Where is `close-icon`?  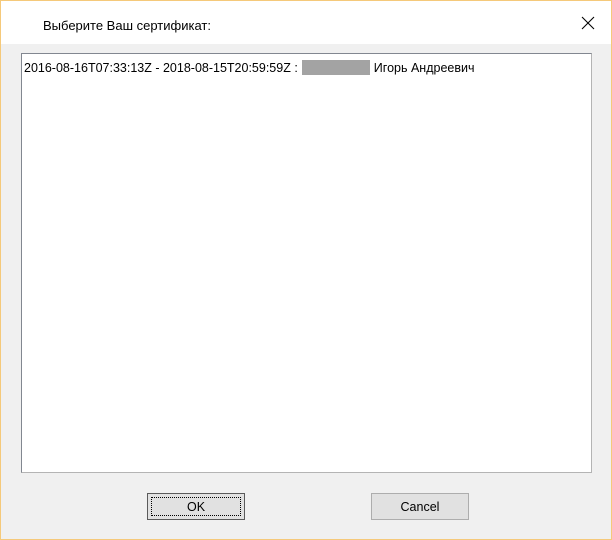
close-icon is located at coordinates (588, 23).